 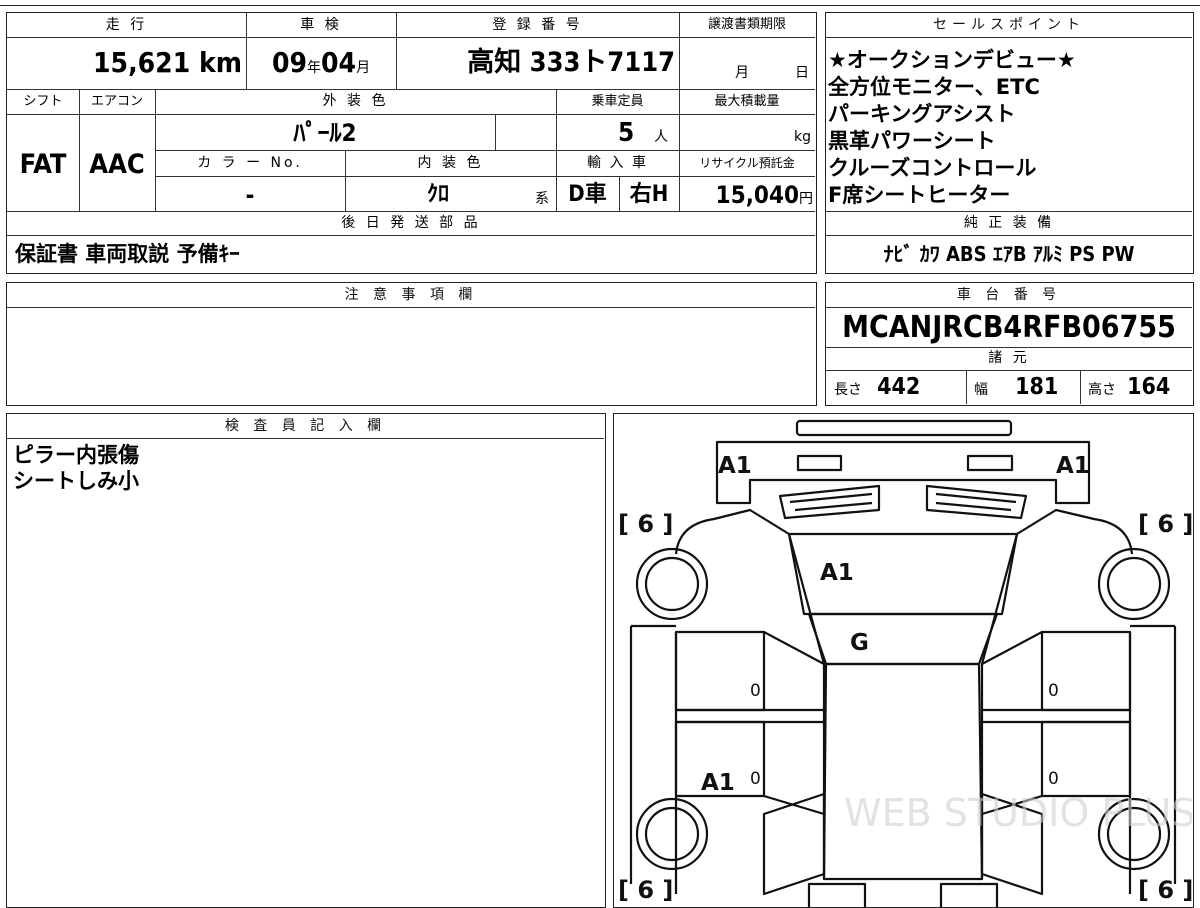 What do you see at coordinates (450, 163) in the screenshot?
I see `interior-color-header: 内 装 色` at bounding box center [450, 163].